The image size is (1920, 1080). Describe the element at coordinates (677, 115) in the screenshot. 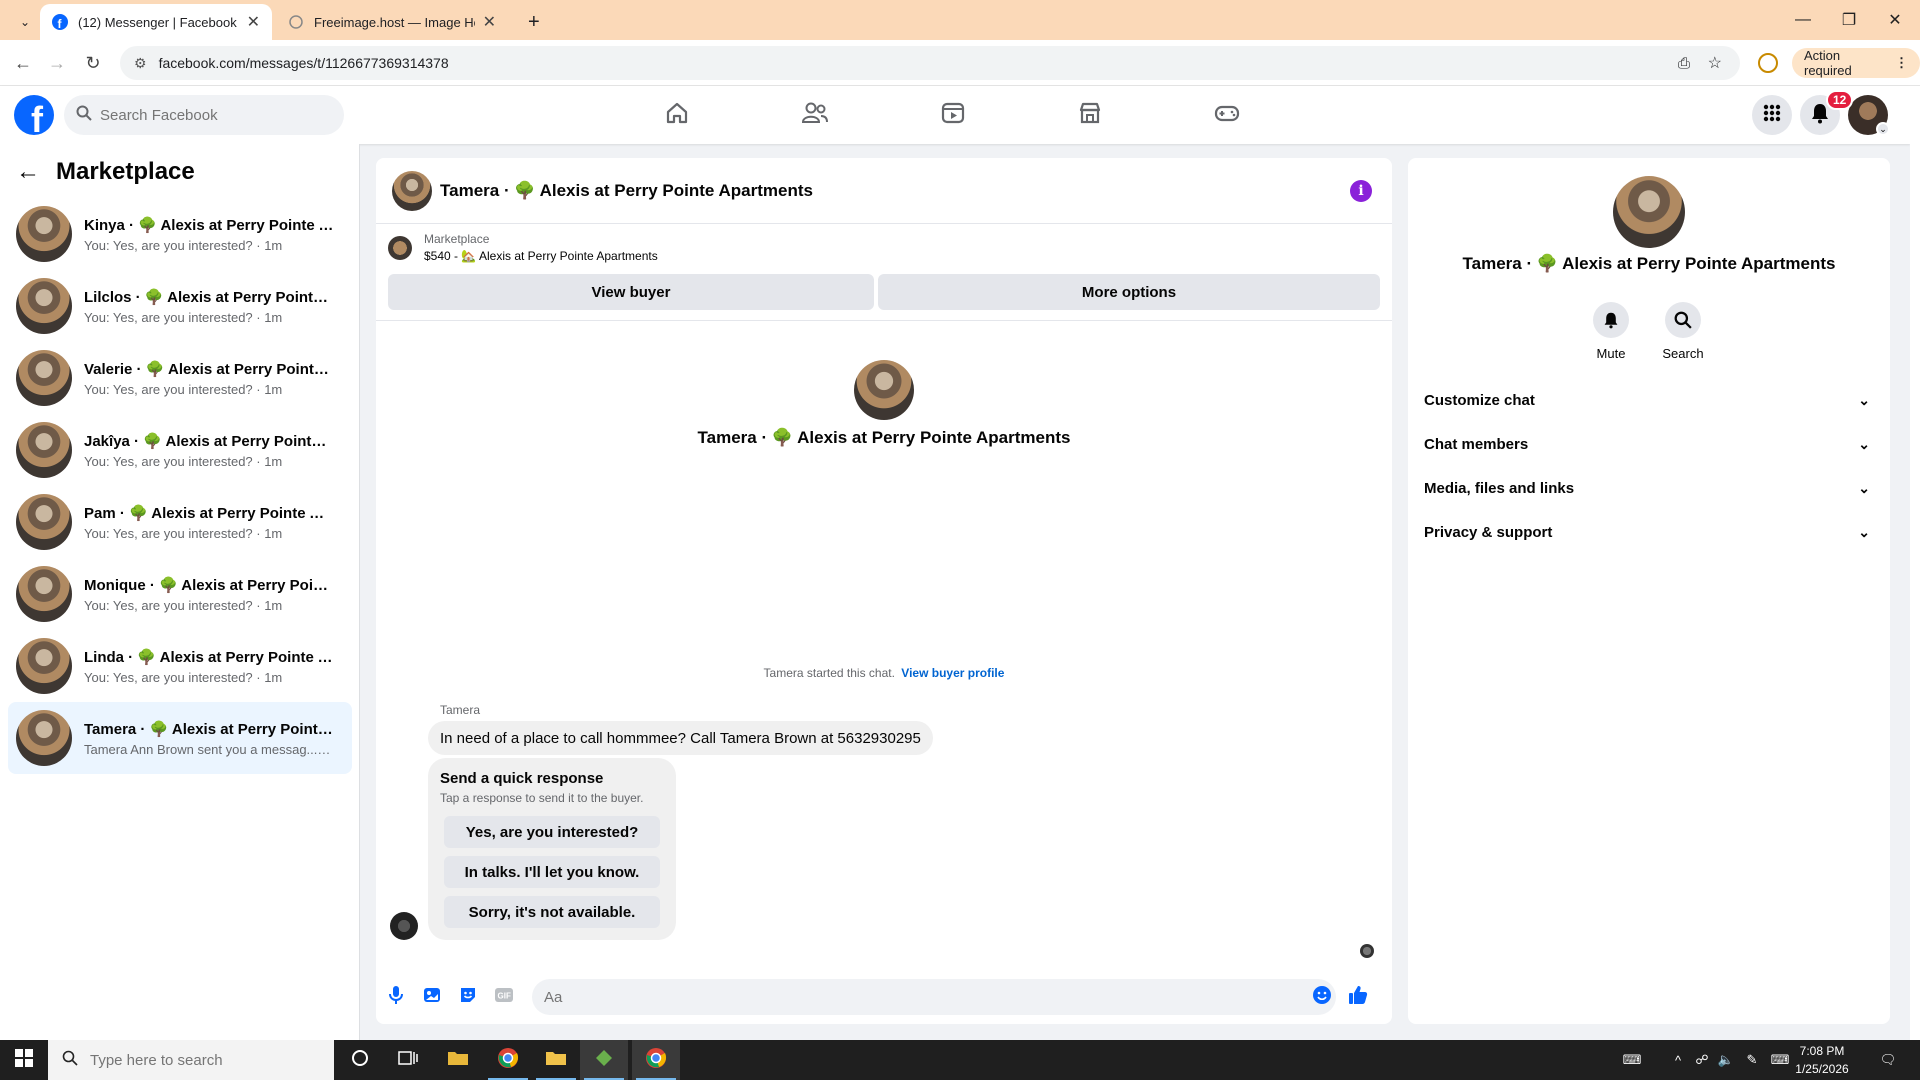

I see `nav-home` at that location.